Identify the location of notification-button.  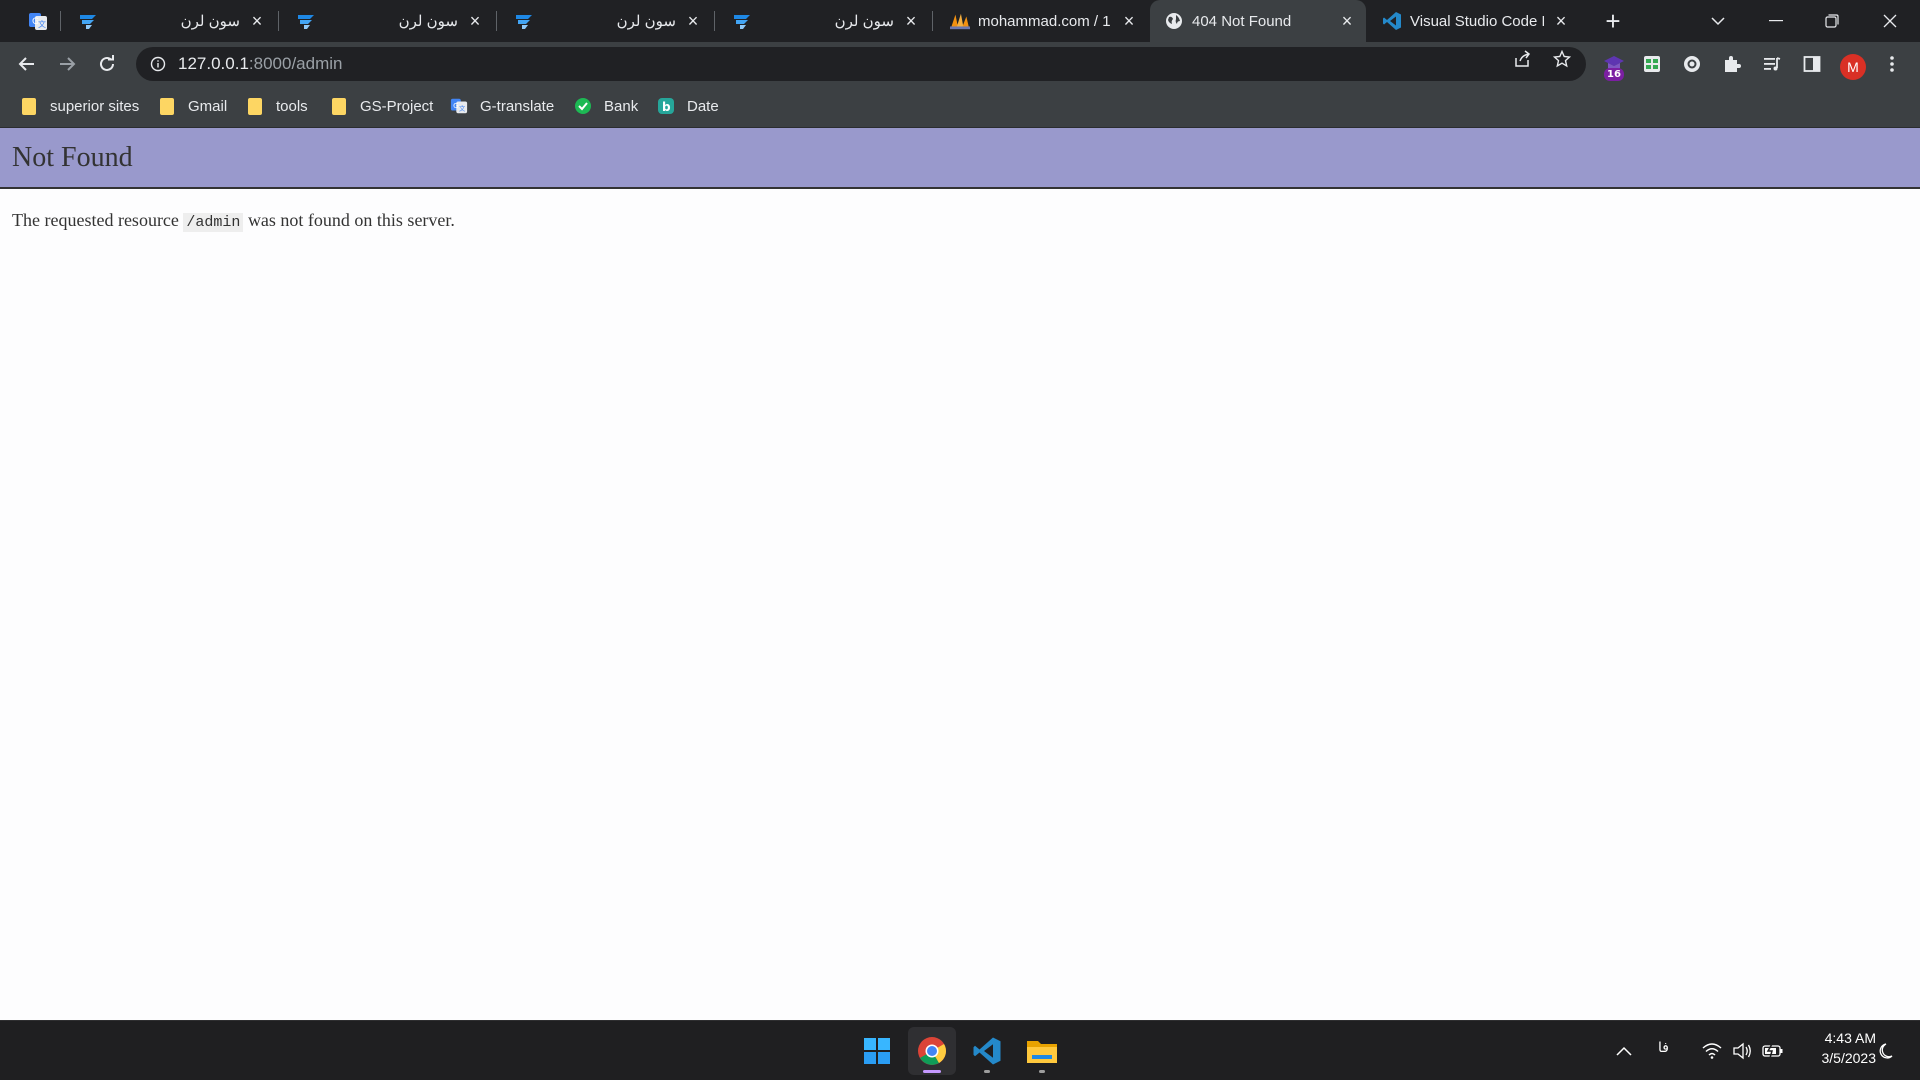
(1888, 1051).